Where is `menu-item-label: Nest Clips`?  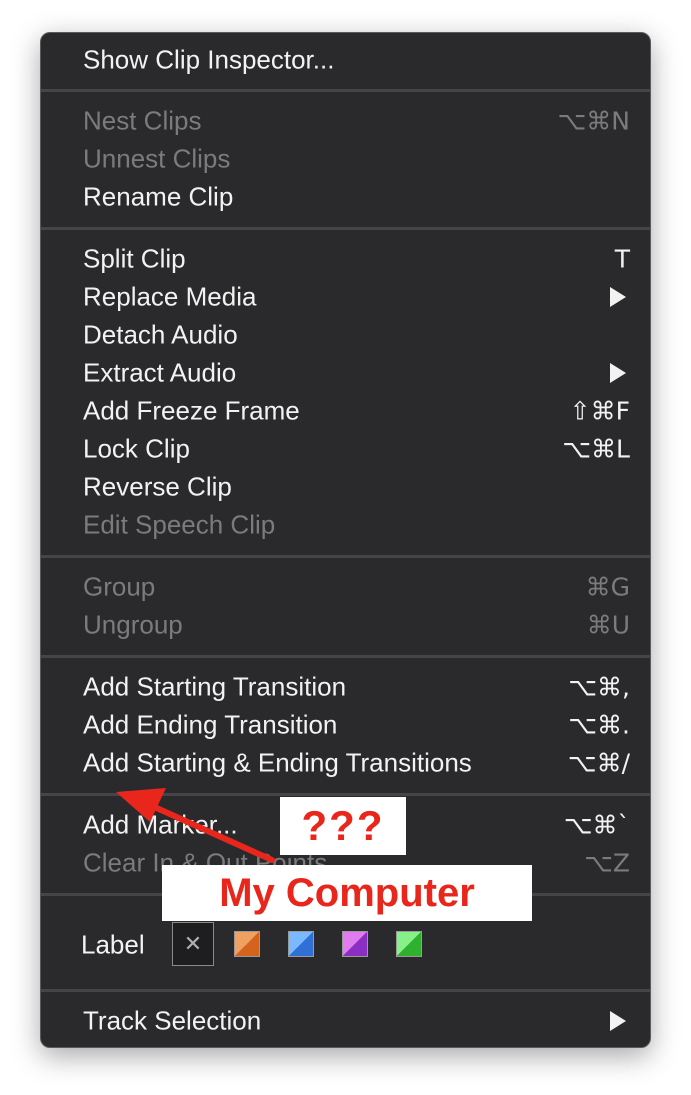 menu-item-label: Nest Clips is located at coordinates (142, 120).